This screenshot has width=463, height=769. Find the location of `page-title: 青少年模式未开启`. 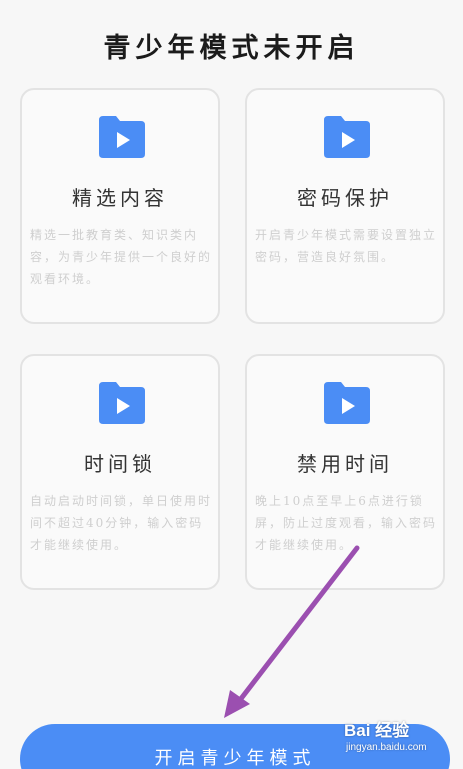

page-title: 青少年模式未开启 is located at coordinates (231, 48).